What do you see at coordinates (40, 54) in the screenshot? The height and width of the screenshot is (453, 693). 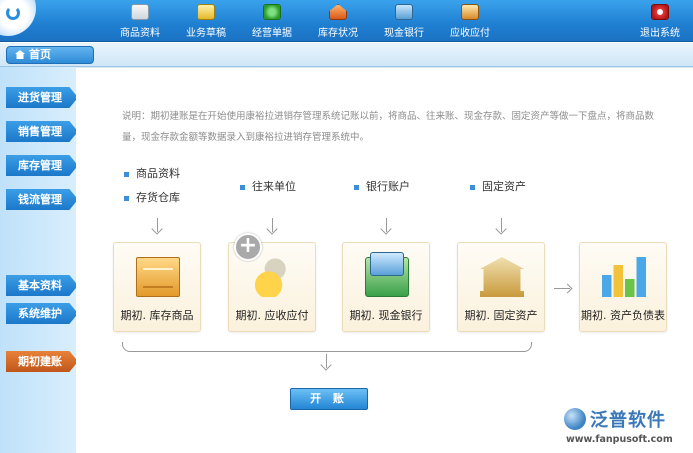 I see `home-tab-label: 首页` at bounding box center [40, 54].